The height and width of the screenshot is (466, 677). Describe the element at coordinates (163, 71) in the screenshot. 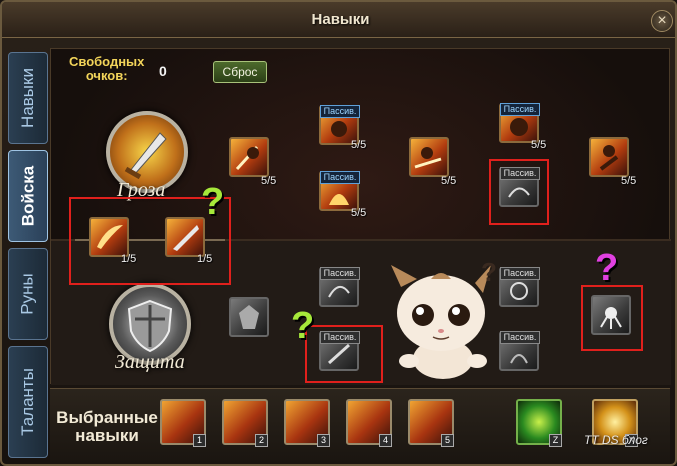

I see `free-points-value: 0` at that location.